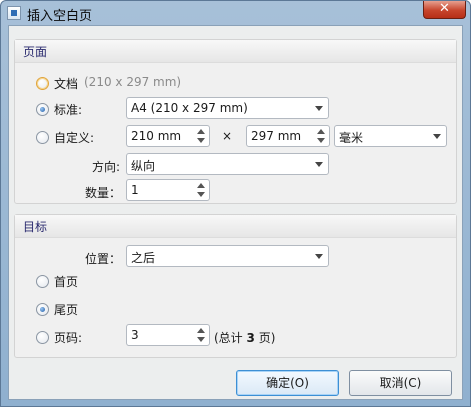 Image resolution: width=471 pixels, height=407 pixels. What do you see at coordinates (14, 13) in the screenshot?
I see `app-icon` at bounding box center [14, 13].